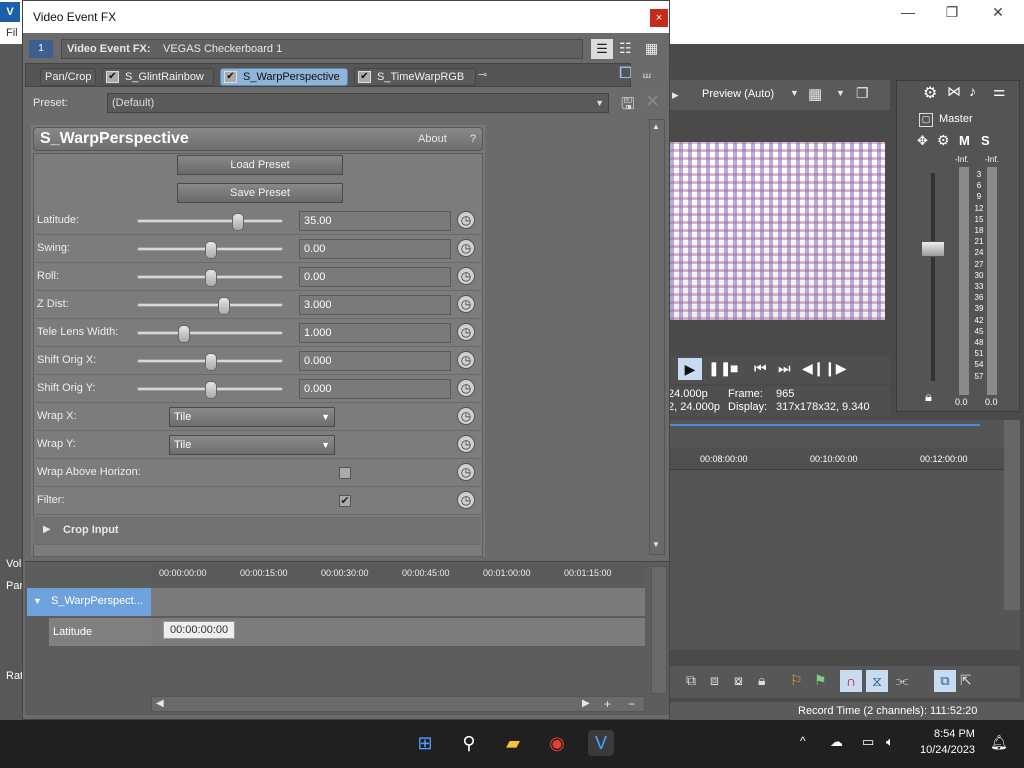 The width and height of the screenshot is (1024, 768). Describe the element at coordinates (398, 602) in the screenshot. I see `keyframe-track-lane` at that location.